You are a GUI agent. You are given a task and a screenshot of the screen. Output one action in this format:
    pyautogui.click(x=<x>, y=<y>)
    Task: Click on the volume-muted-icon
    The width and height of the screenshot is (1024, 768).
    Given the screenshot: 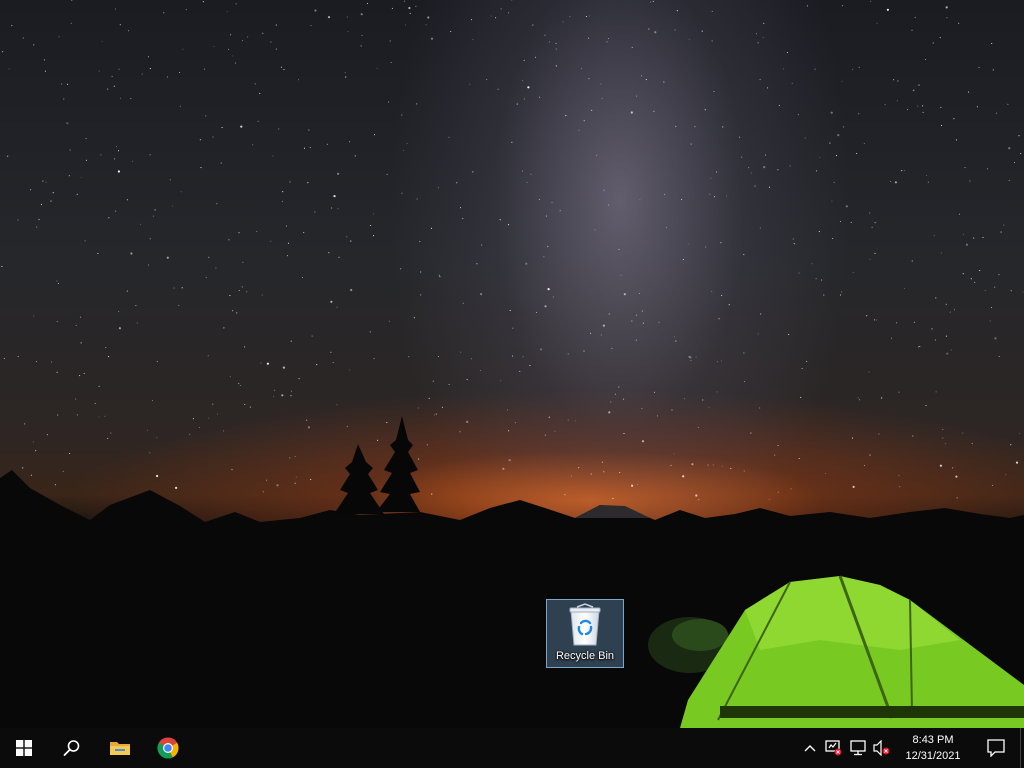 What is the action you would take?
    pyautogui.click(x=881, y=748)
    